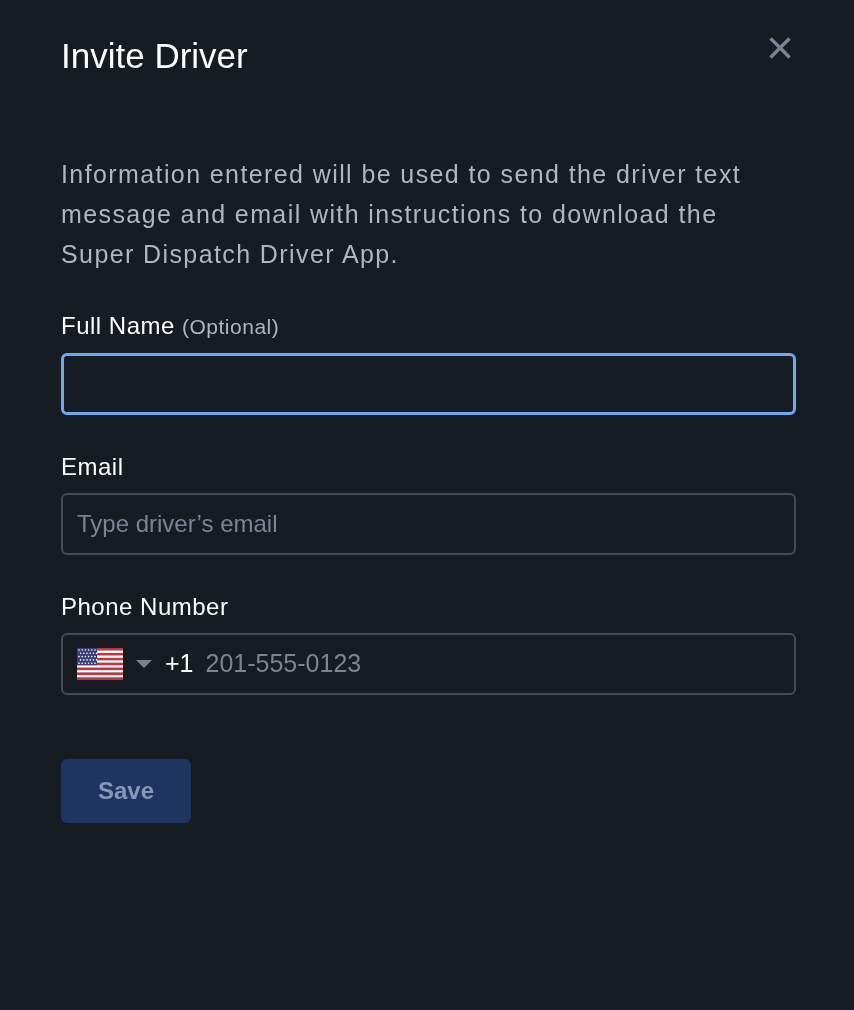 The width and height of the screenshot is (854, 1010). I want to click on dialog-title: Invite Driver, so click(154, 56).